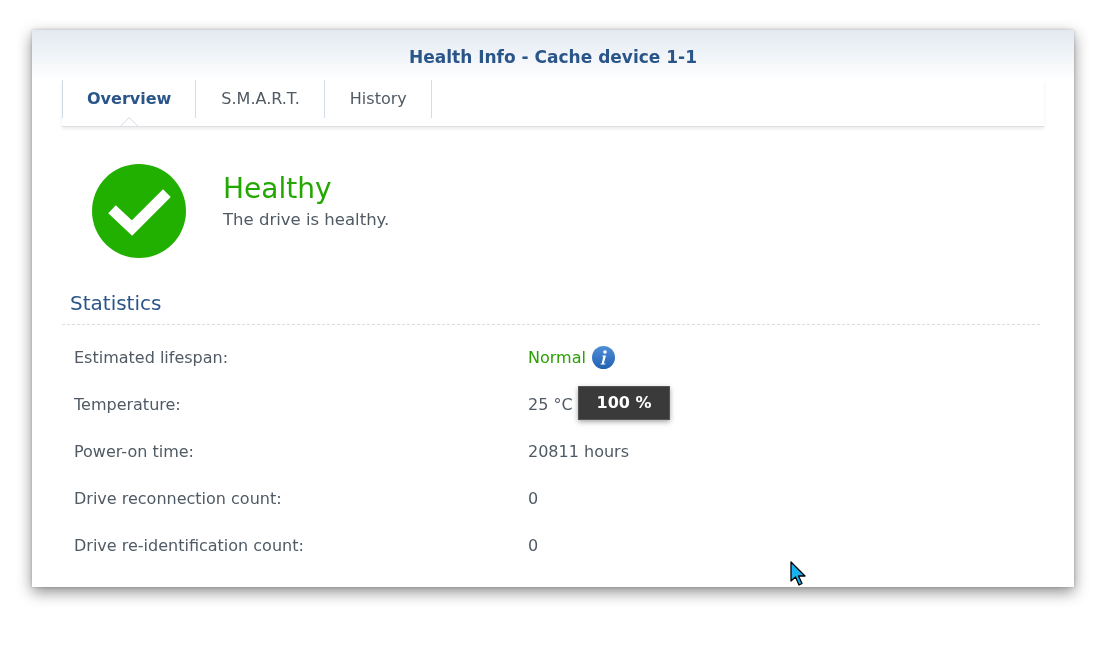  I want to click on stat-label: Temperature:, so click(128, 404).